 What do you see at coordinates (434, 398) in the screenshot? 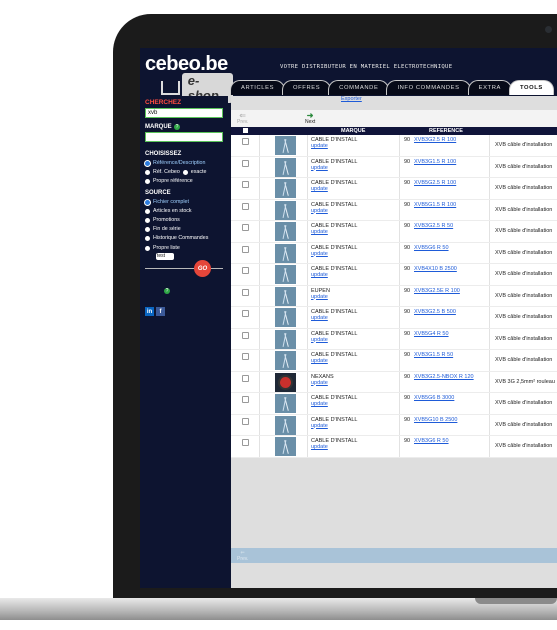
I see `reference-link: XVB5G6 B 3000` at bounding box center [434, 398].